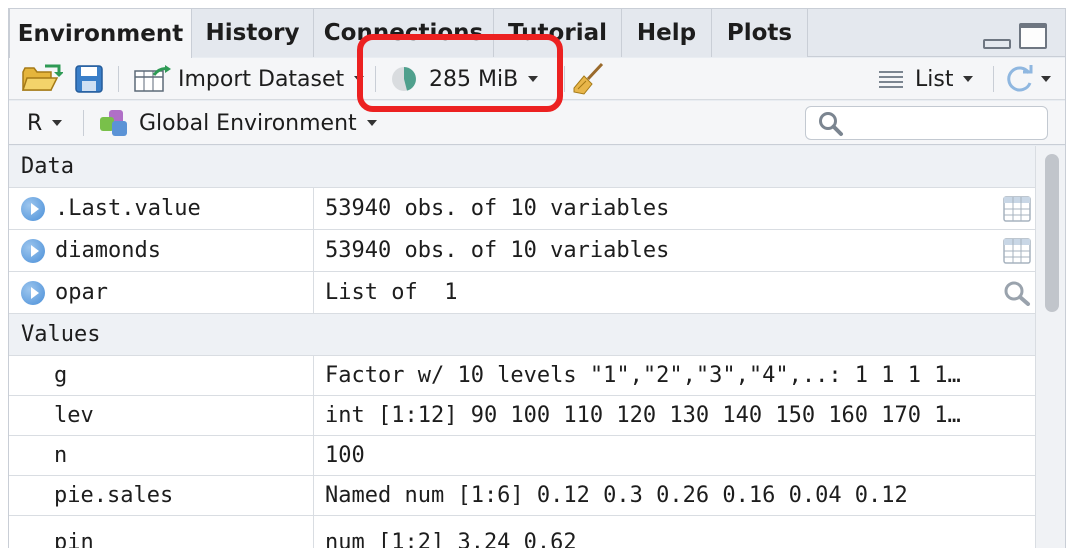  I want to click on memory-pie-icon, so click(404, 79).